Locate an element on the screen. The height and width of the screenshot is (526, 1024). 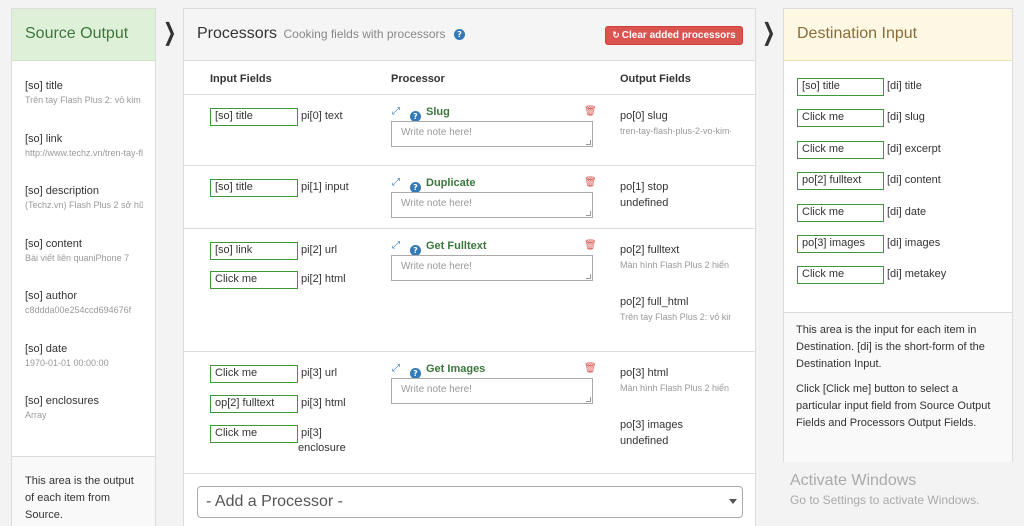
source-field-value: 1970-01-01 00:00:00 is located at coordinates (67, 362).